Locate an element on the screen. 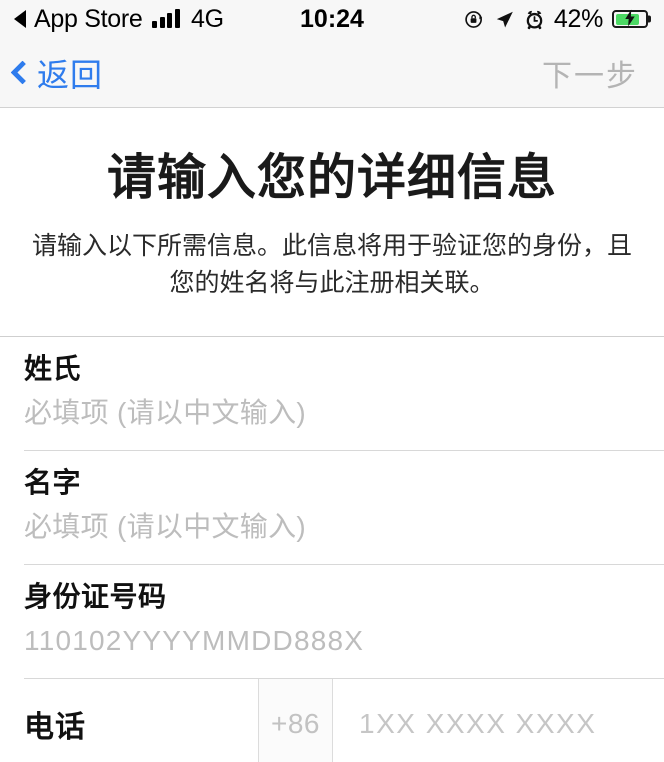 The height and width of the screenshot is (762, 664). field-row-id-number: 身份证号码 110102YYYYMMDD888X is located at coordinates (344, 621).